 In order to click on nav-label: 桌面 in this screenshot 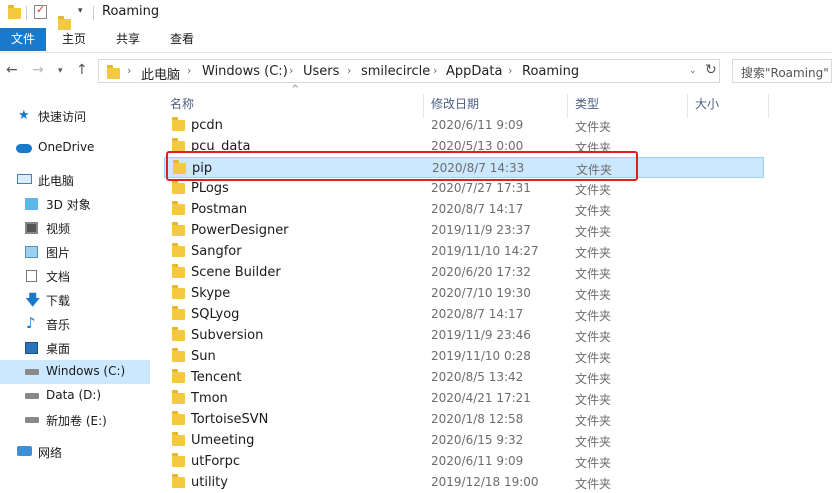, I will do `click(58, 349)`.